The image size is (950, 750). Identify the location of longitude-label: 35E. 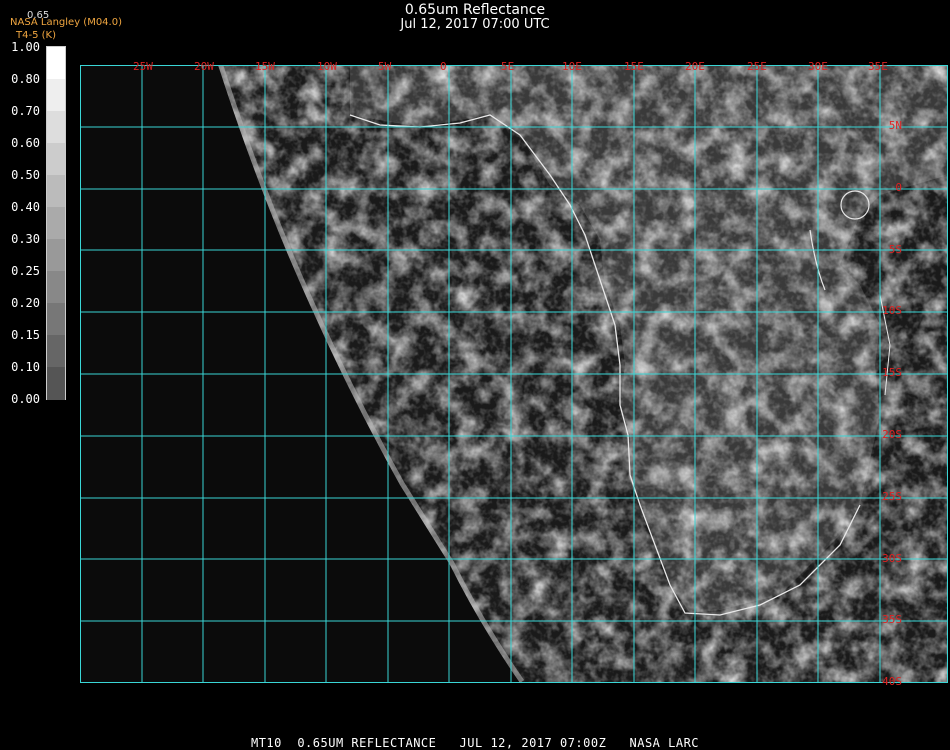
(878, 66).